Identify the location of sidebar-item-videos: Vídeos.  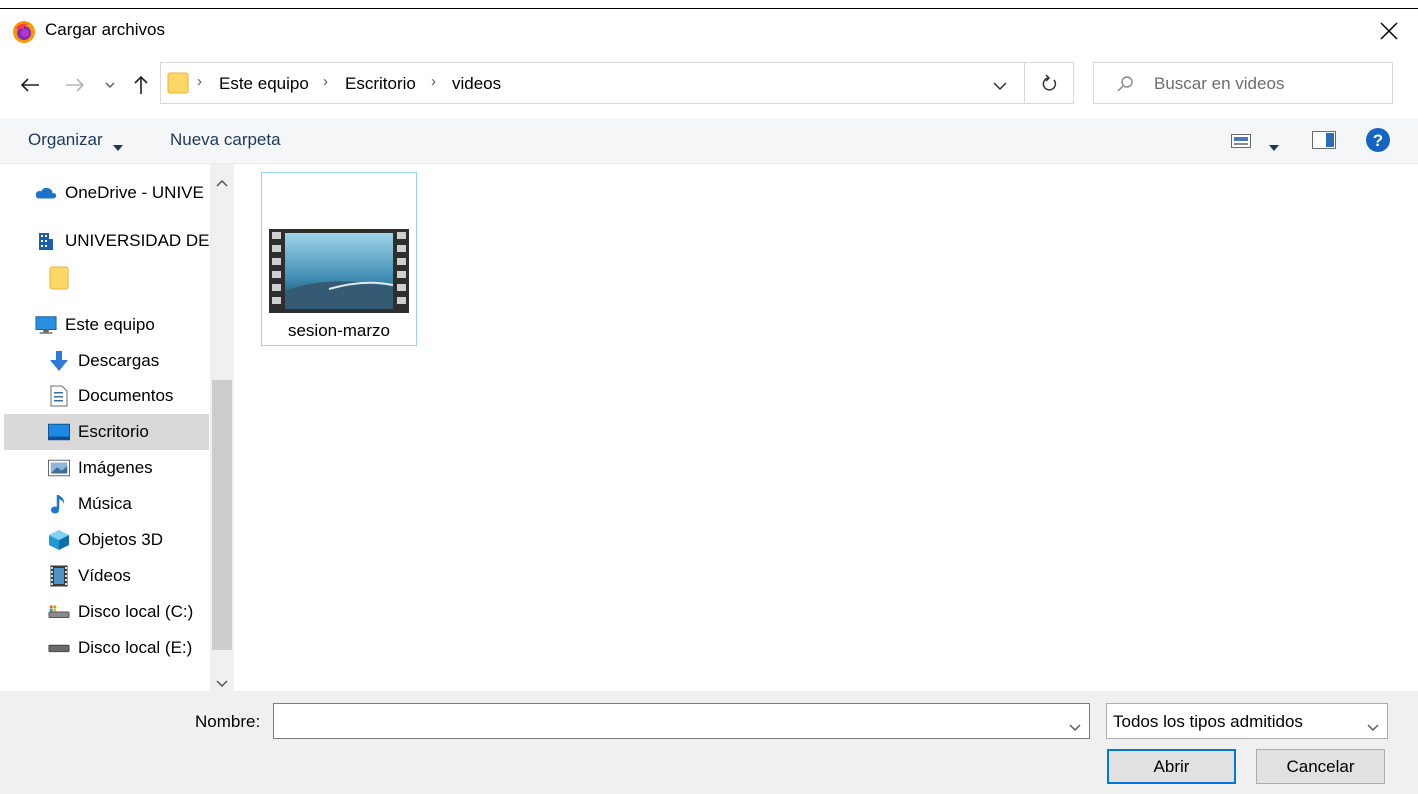
(141, 576).